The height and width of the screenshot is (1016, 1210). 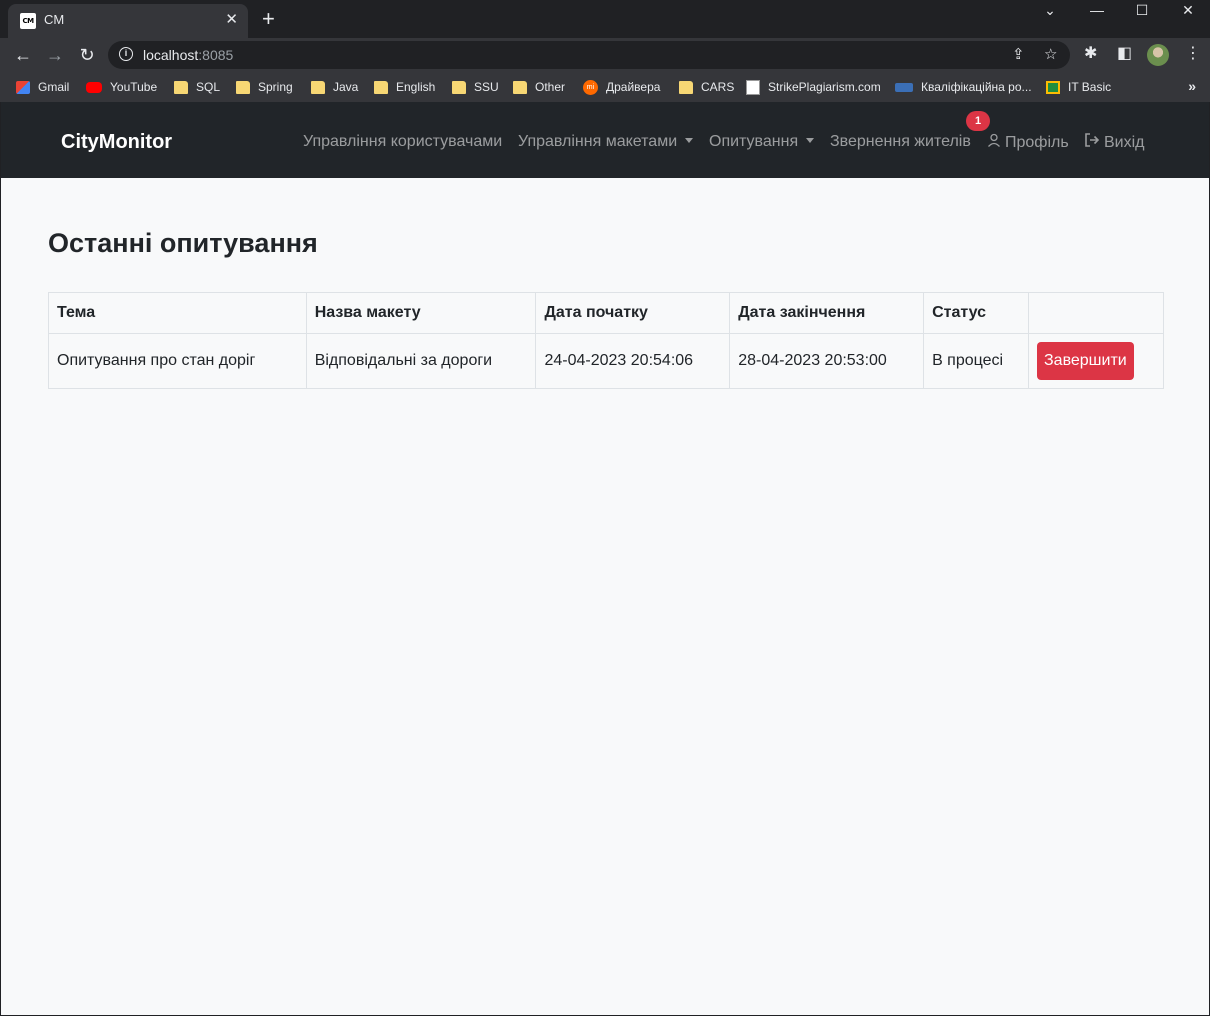 I want to click on bookmark-java: Java, so click(x=334, y=87).